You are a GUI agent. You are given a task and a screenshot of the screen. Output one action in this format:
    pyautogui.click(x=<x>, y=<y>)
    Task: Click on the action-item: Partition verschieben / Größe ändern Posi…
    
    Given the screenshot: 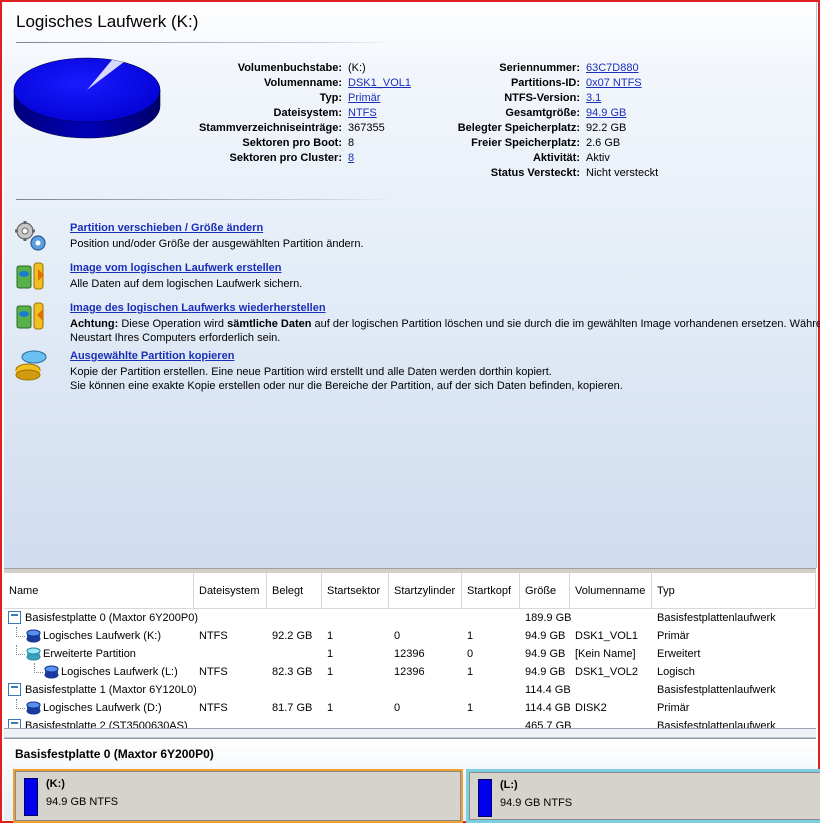 What is the action you would take?
    pyautogui.click(x=417, y=238)
    